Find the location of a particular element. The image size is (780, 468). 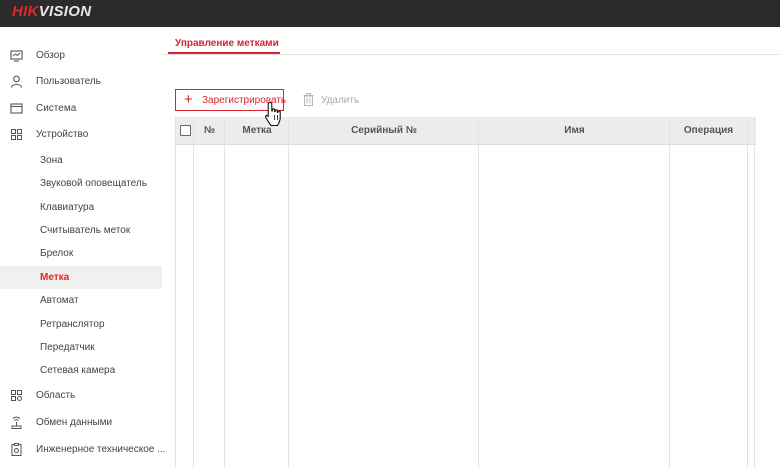

sidebar-item-label: Обзор is located at coordinates (50, 55).